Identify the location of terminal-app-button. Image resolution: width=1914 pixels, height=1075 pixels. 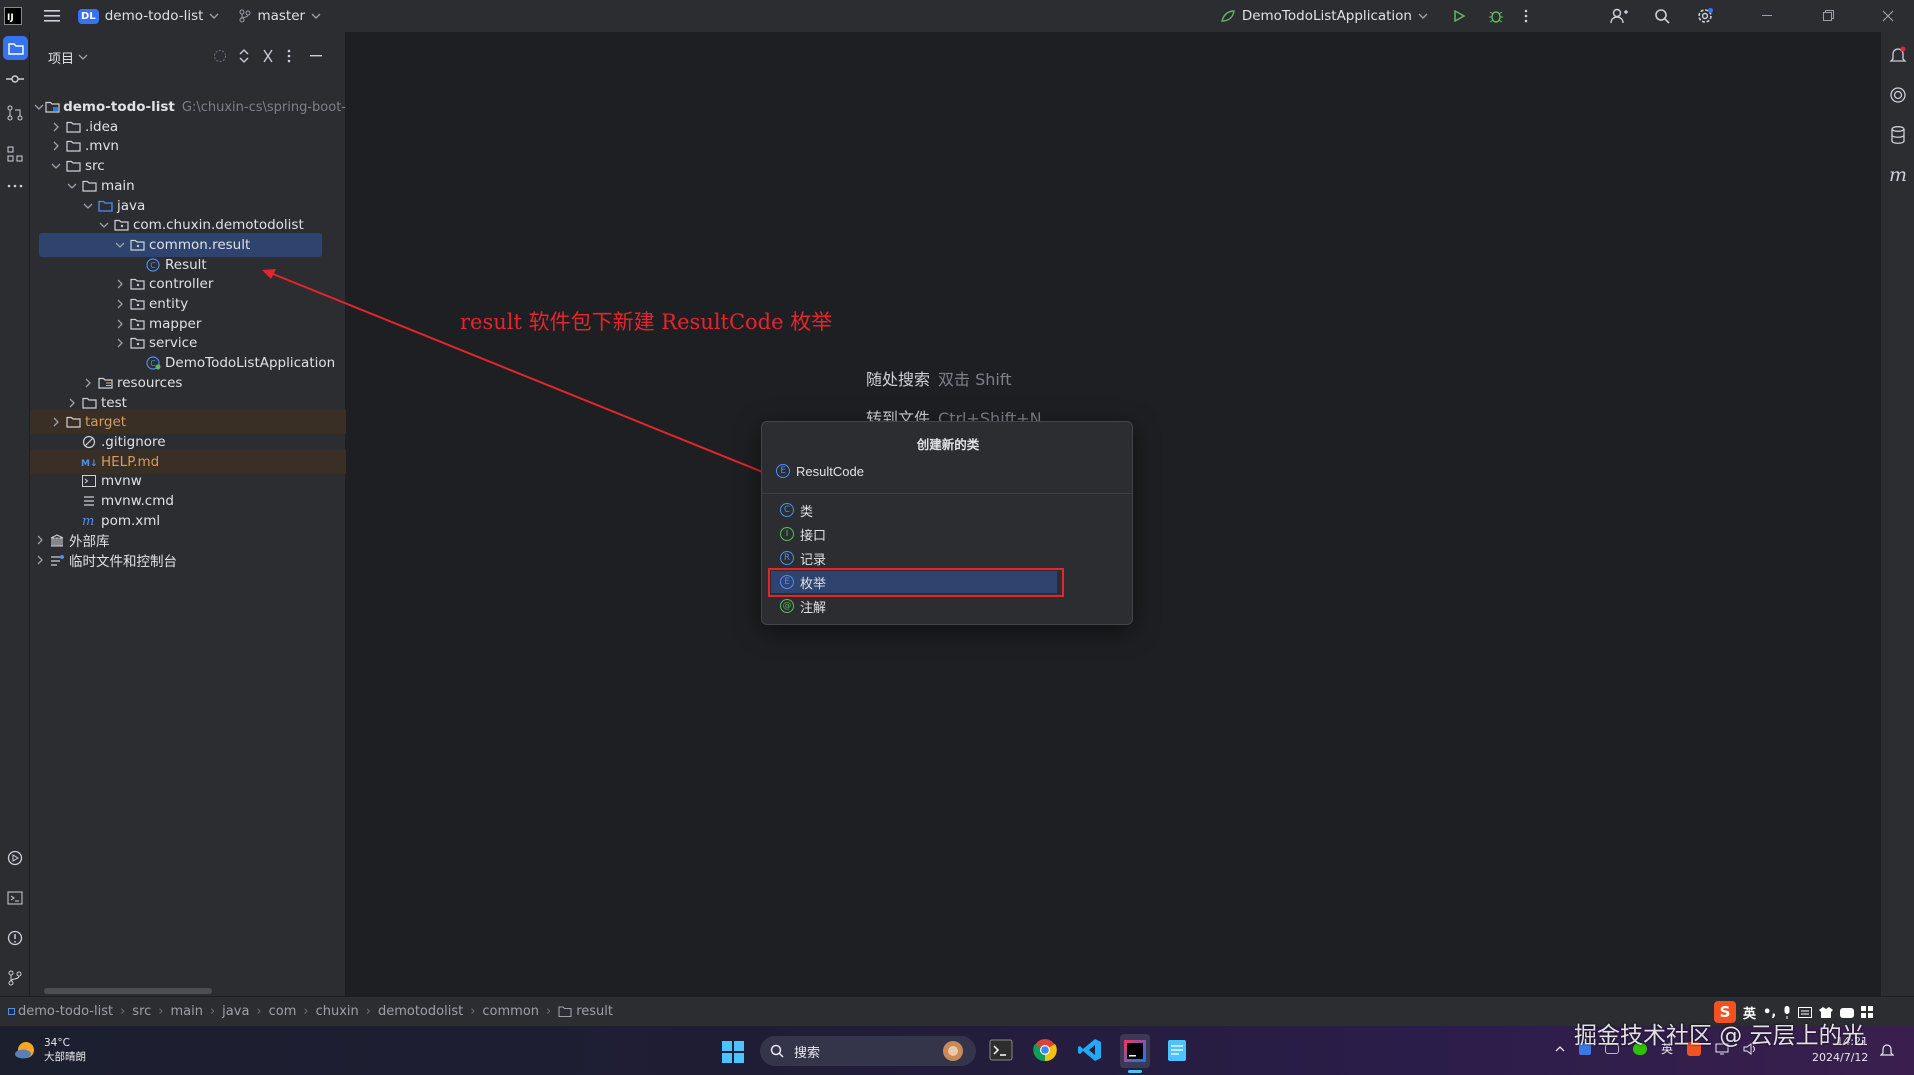
(1001, 1050).